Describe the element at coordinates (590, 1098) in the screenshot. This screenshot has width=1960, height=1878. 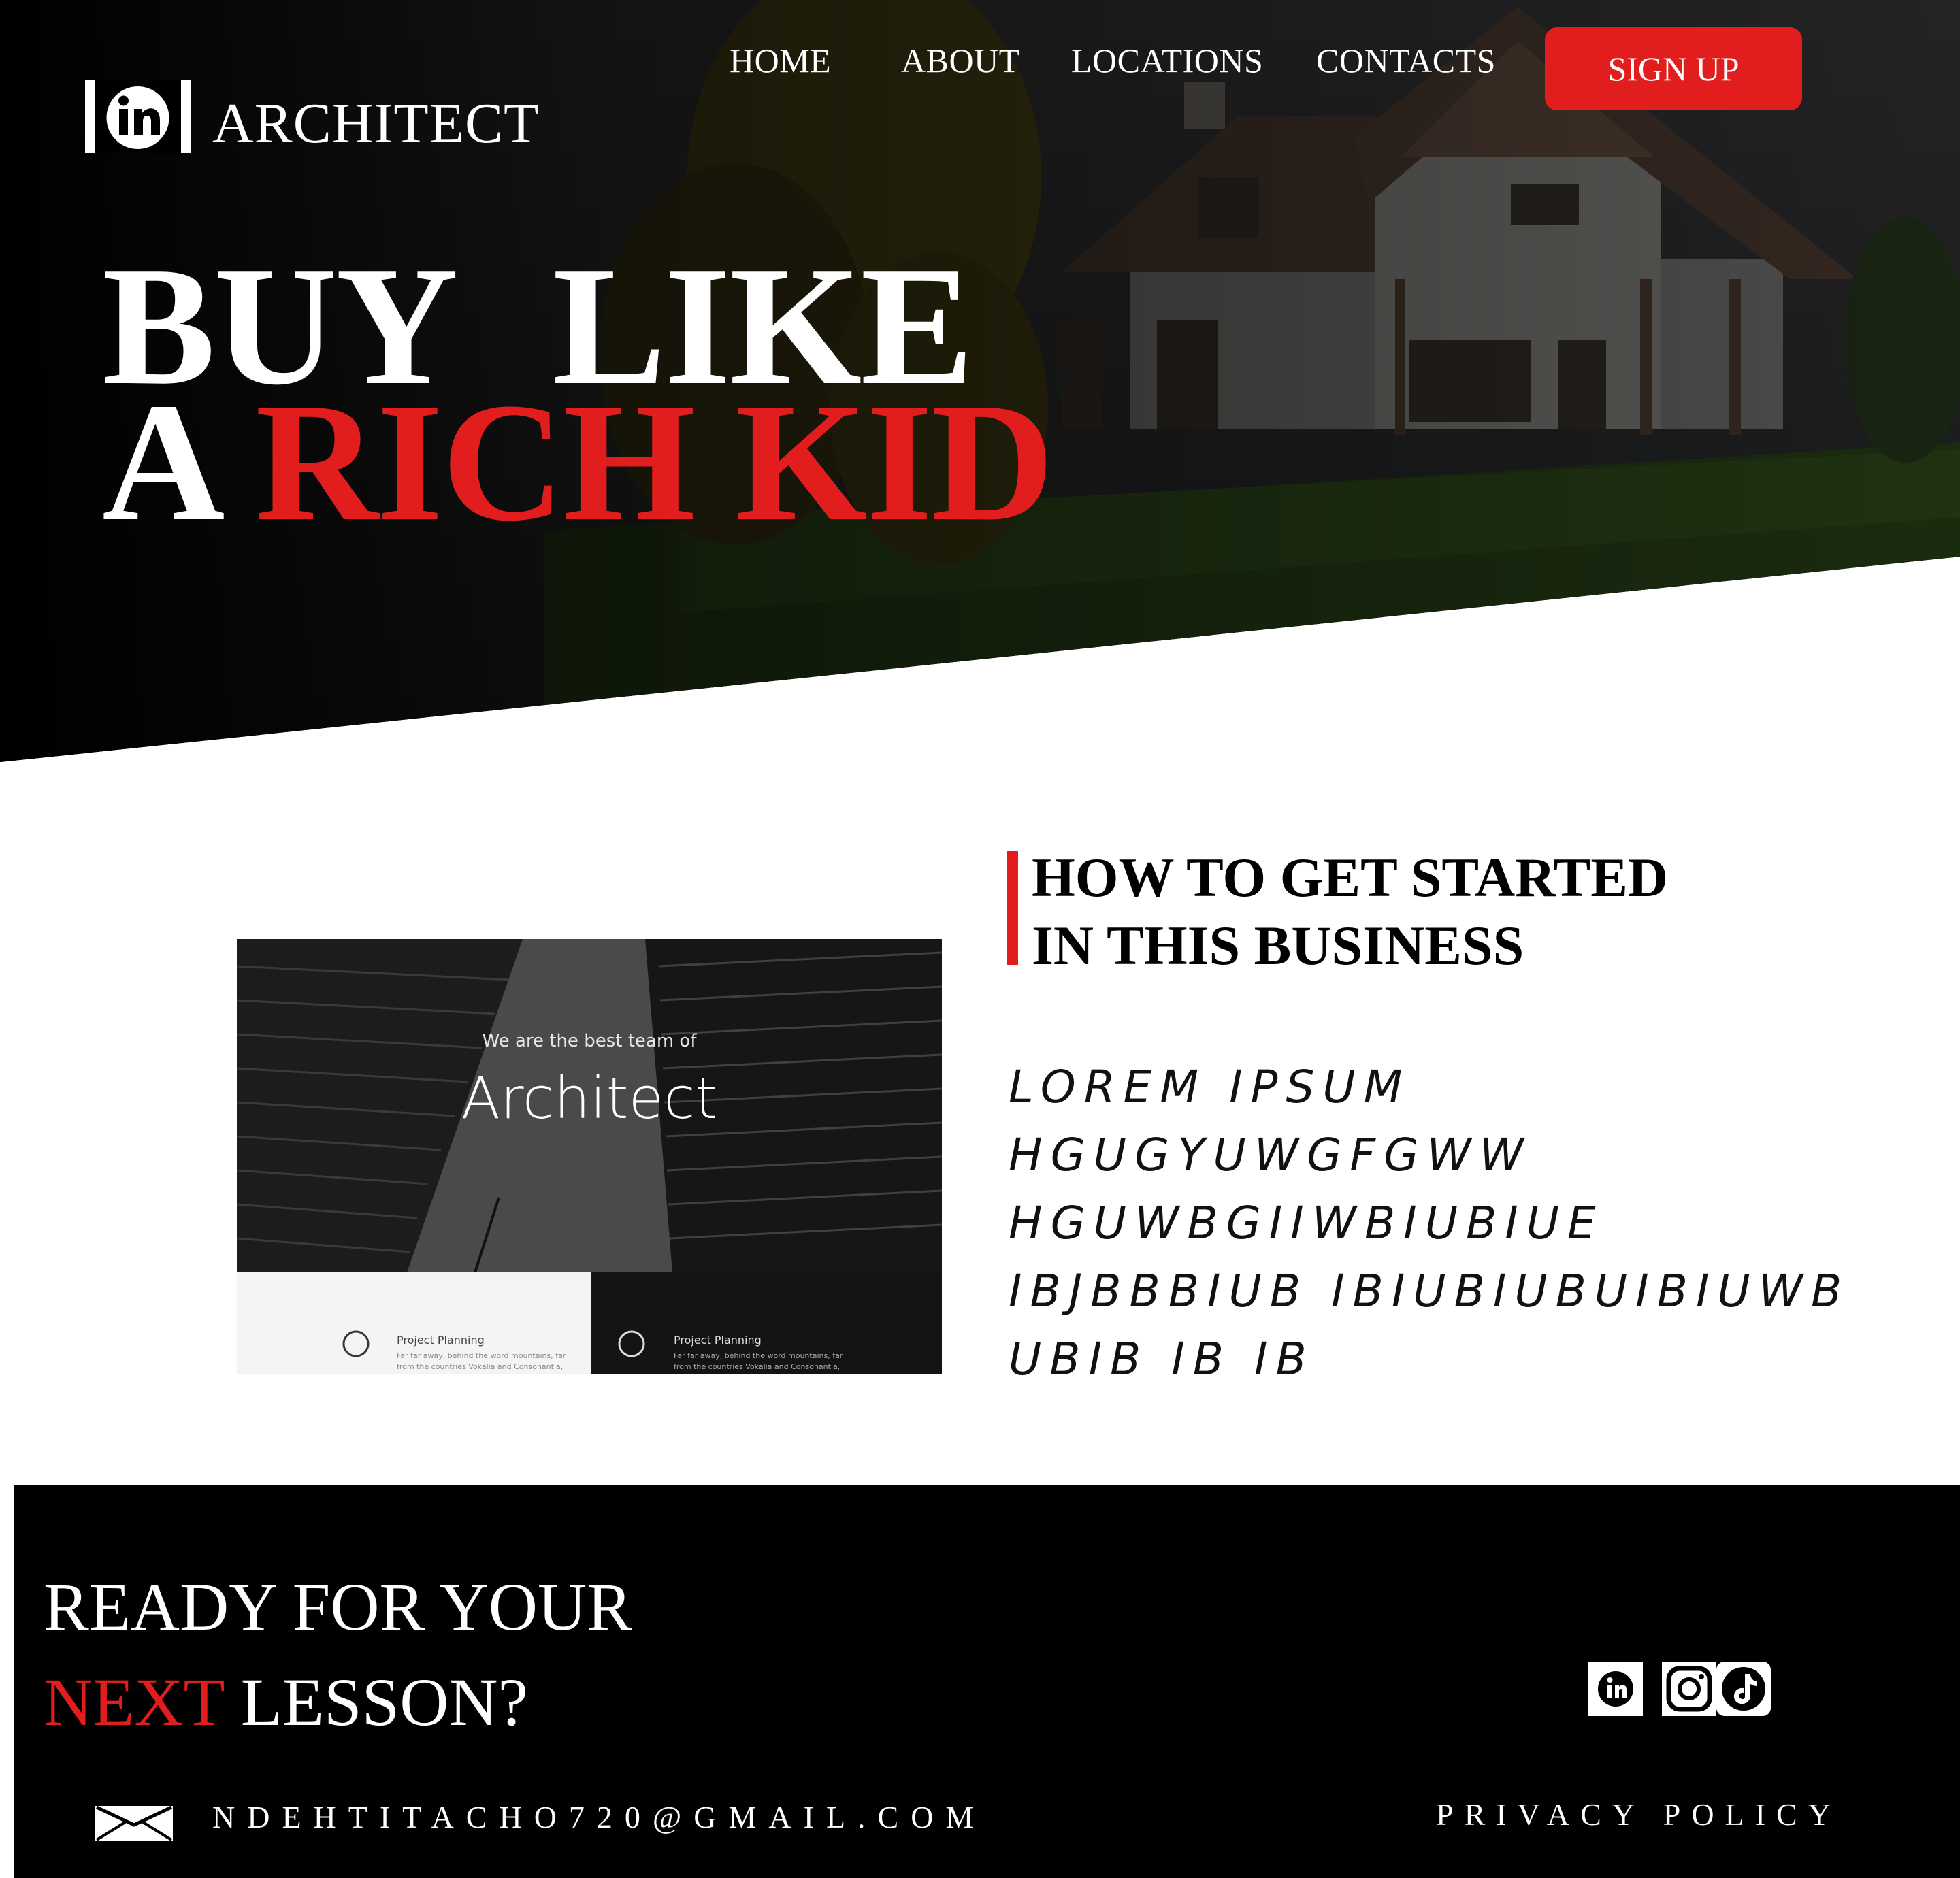
I see `mockup-title: Architect` at that location.